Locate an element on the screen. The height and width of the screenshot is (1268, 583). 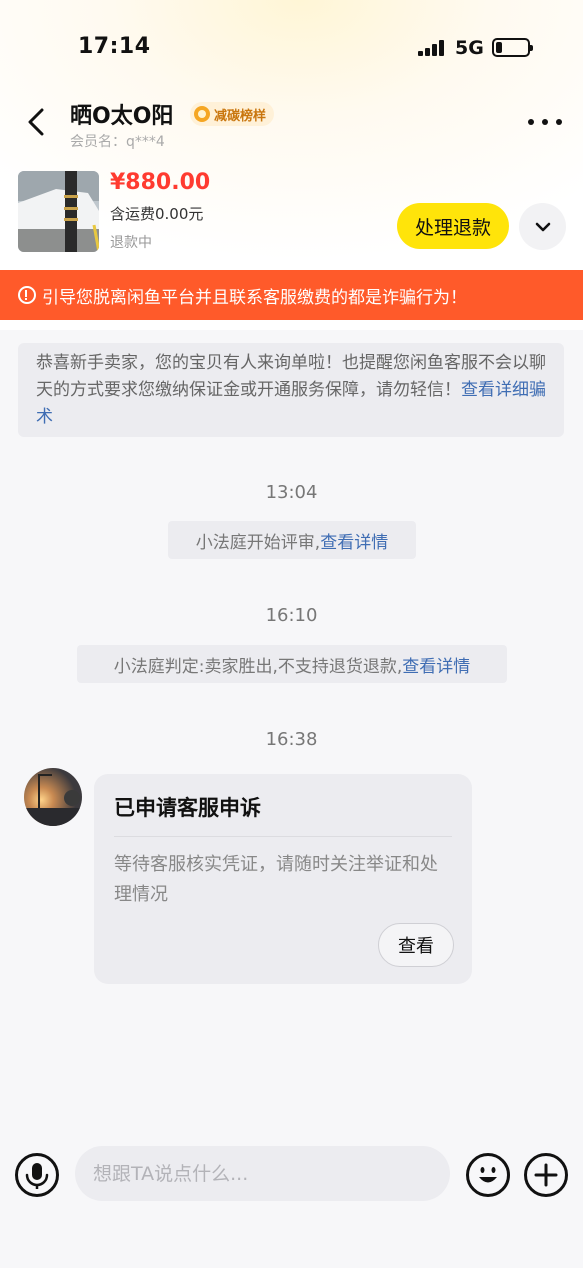
expand-button is located at coordinates (542, 226).